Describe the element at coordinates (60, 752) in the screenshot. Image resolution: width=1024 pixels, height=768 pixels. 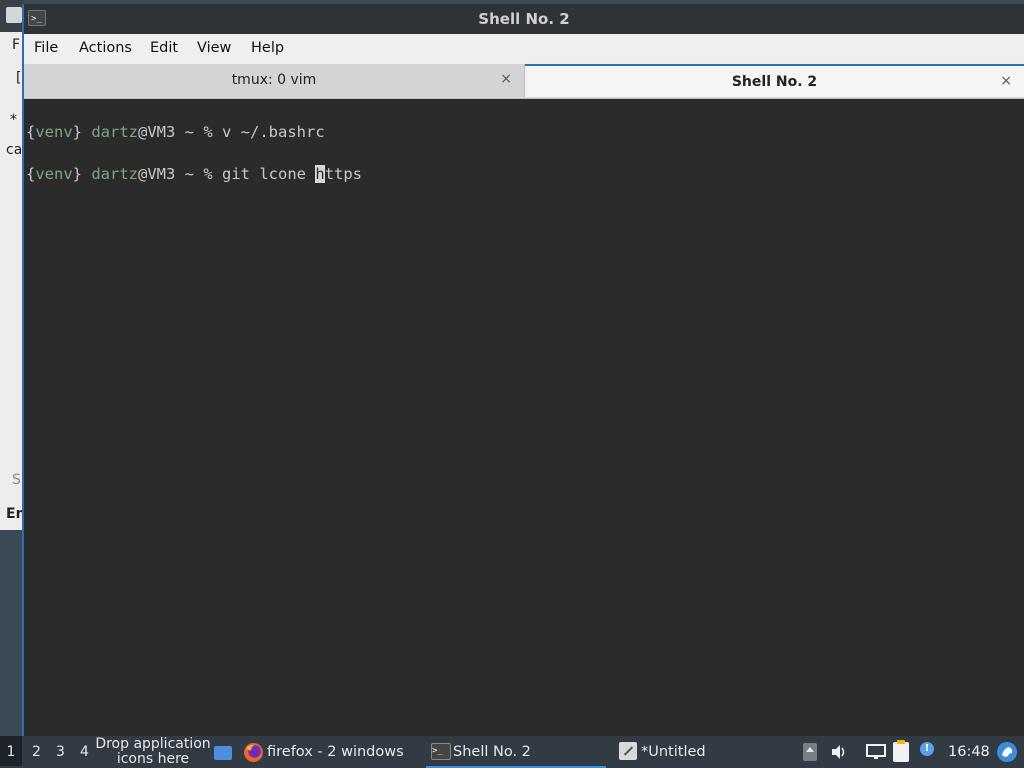
I see `workspace-3: 3` at that location.